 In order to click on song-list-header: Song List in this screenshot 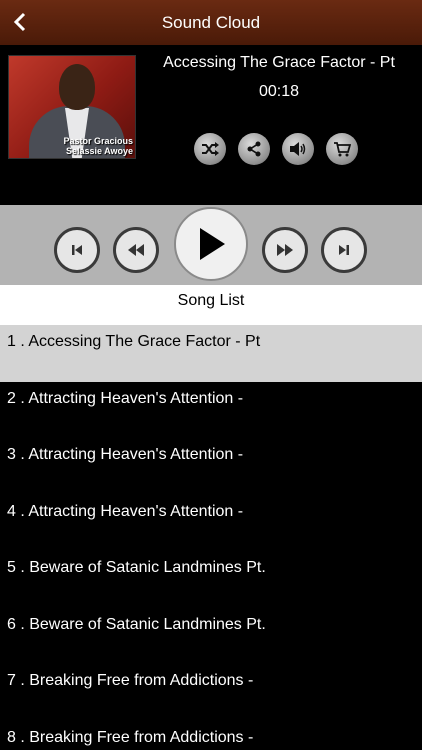, I will do `click(211, 305)`.